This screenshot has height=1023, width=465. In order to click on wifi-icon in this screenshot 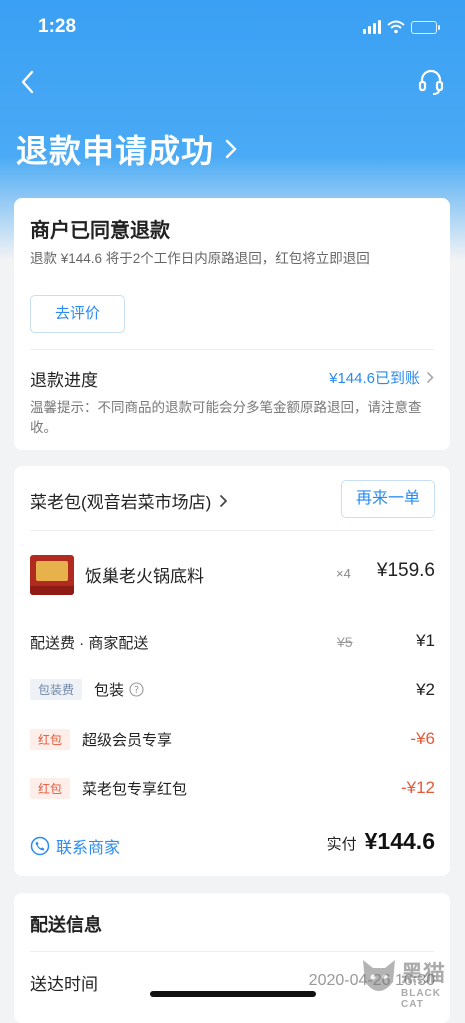, I will do `click(396, 27)`.